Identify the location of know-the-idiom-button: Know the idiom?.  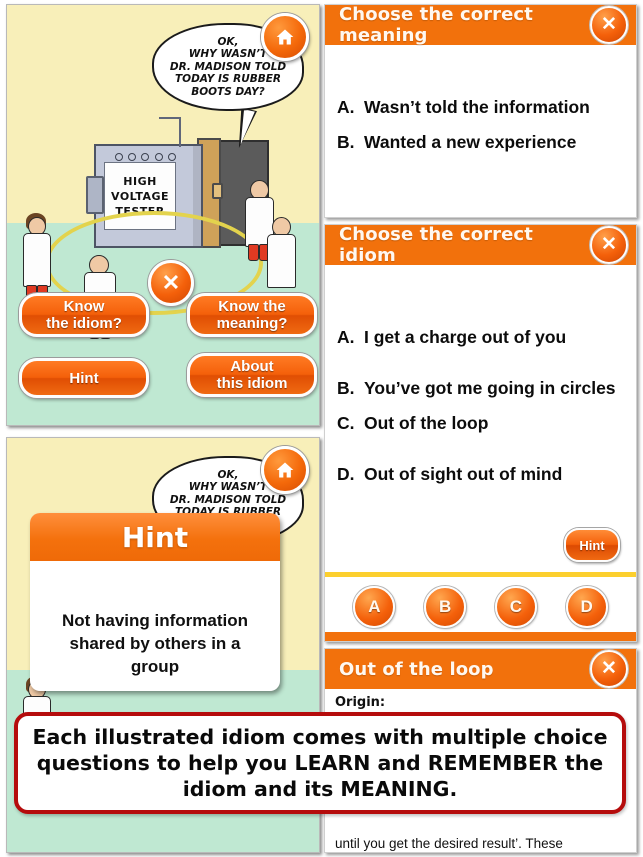
(84, 315).